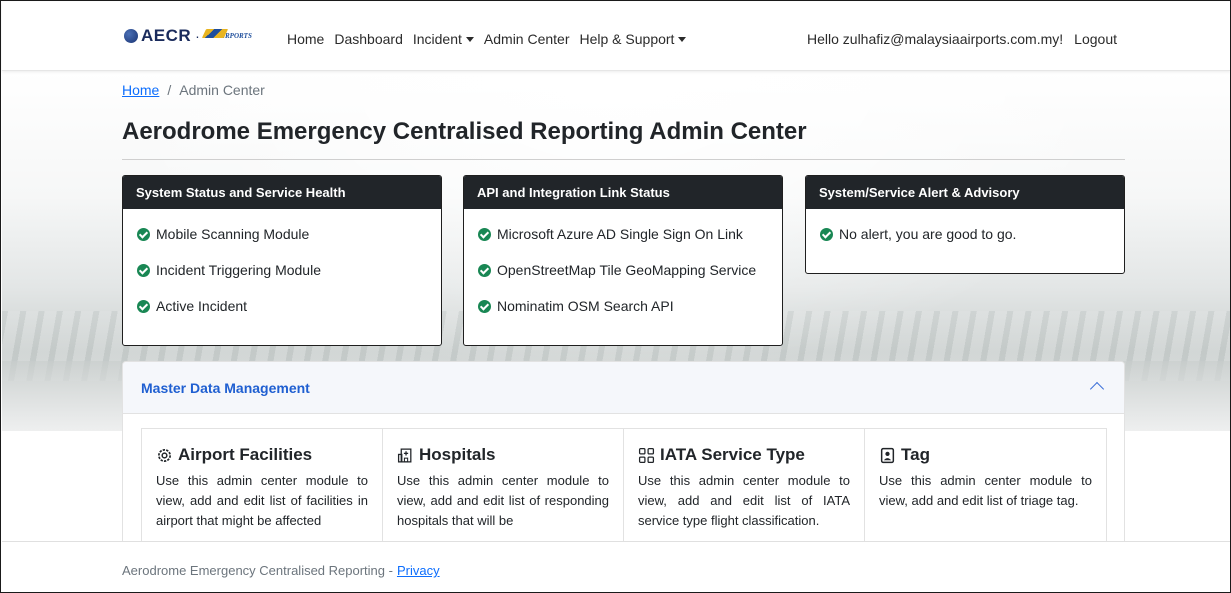 This screenshot has width=1231, height=593. Describe the element at coordinates (166, 35) in the screenshot. I see `brand-name: AECR` at that location.